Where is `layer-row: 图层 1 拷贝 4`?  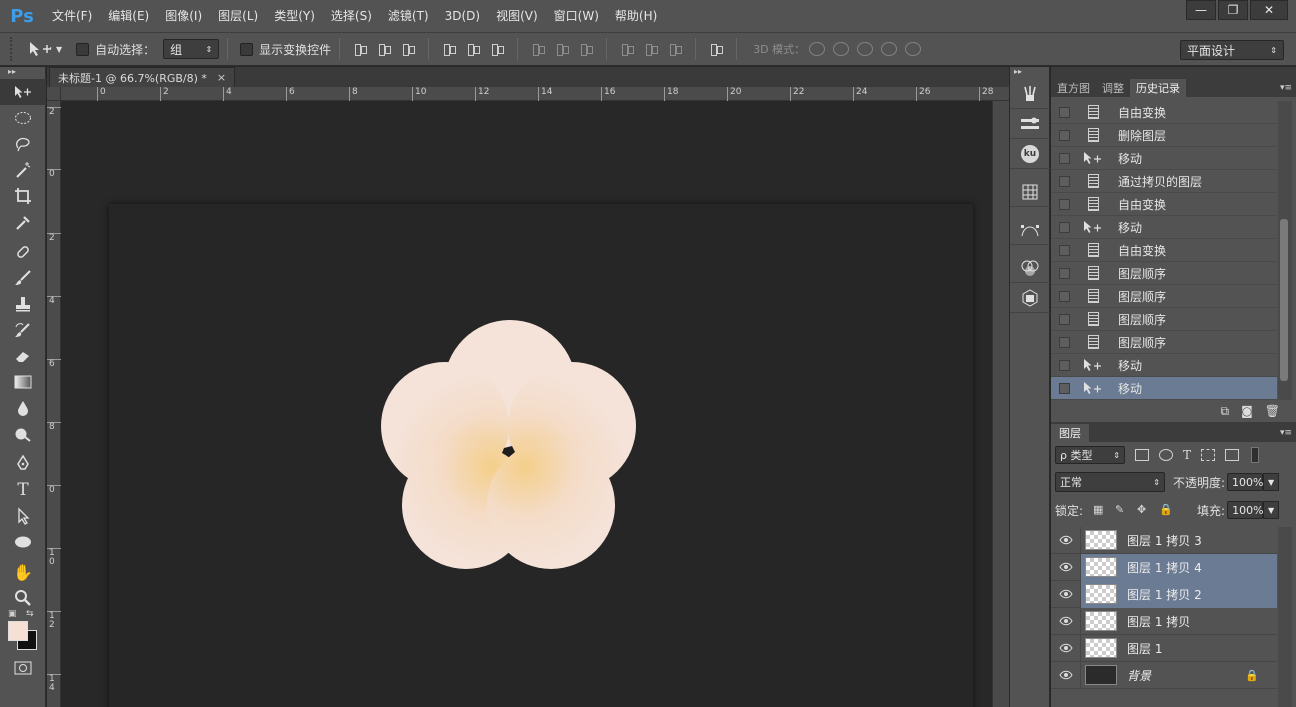
layer-row: 图层 1 拷贝 4 is located at coordinates (1164, 567).